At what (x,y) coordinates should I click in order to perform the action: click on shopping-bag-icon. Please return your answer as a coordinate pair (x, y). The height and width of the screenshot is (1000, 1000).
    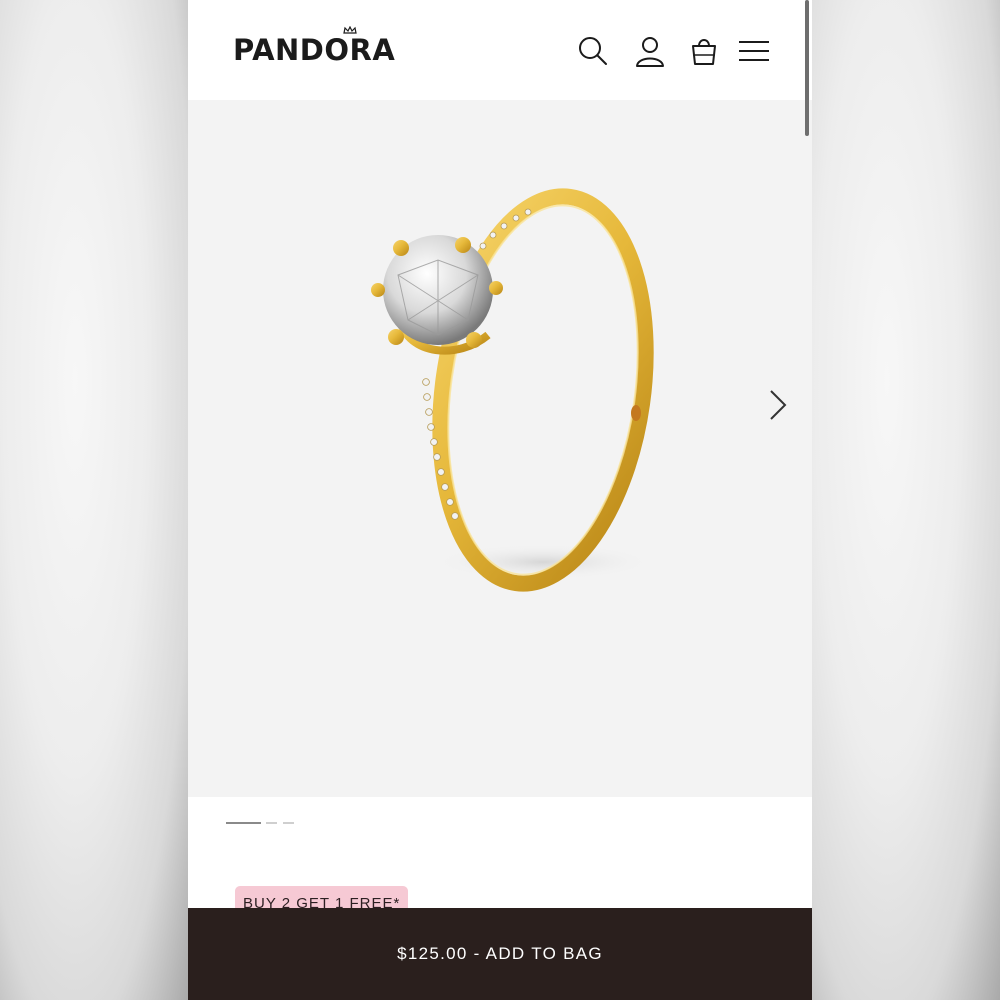
    Looking at the image, I should click on (704, 51).